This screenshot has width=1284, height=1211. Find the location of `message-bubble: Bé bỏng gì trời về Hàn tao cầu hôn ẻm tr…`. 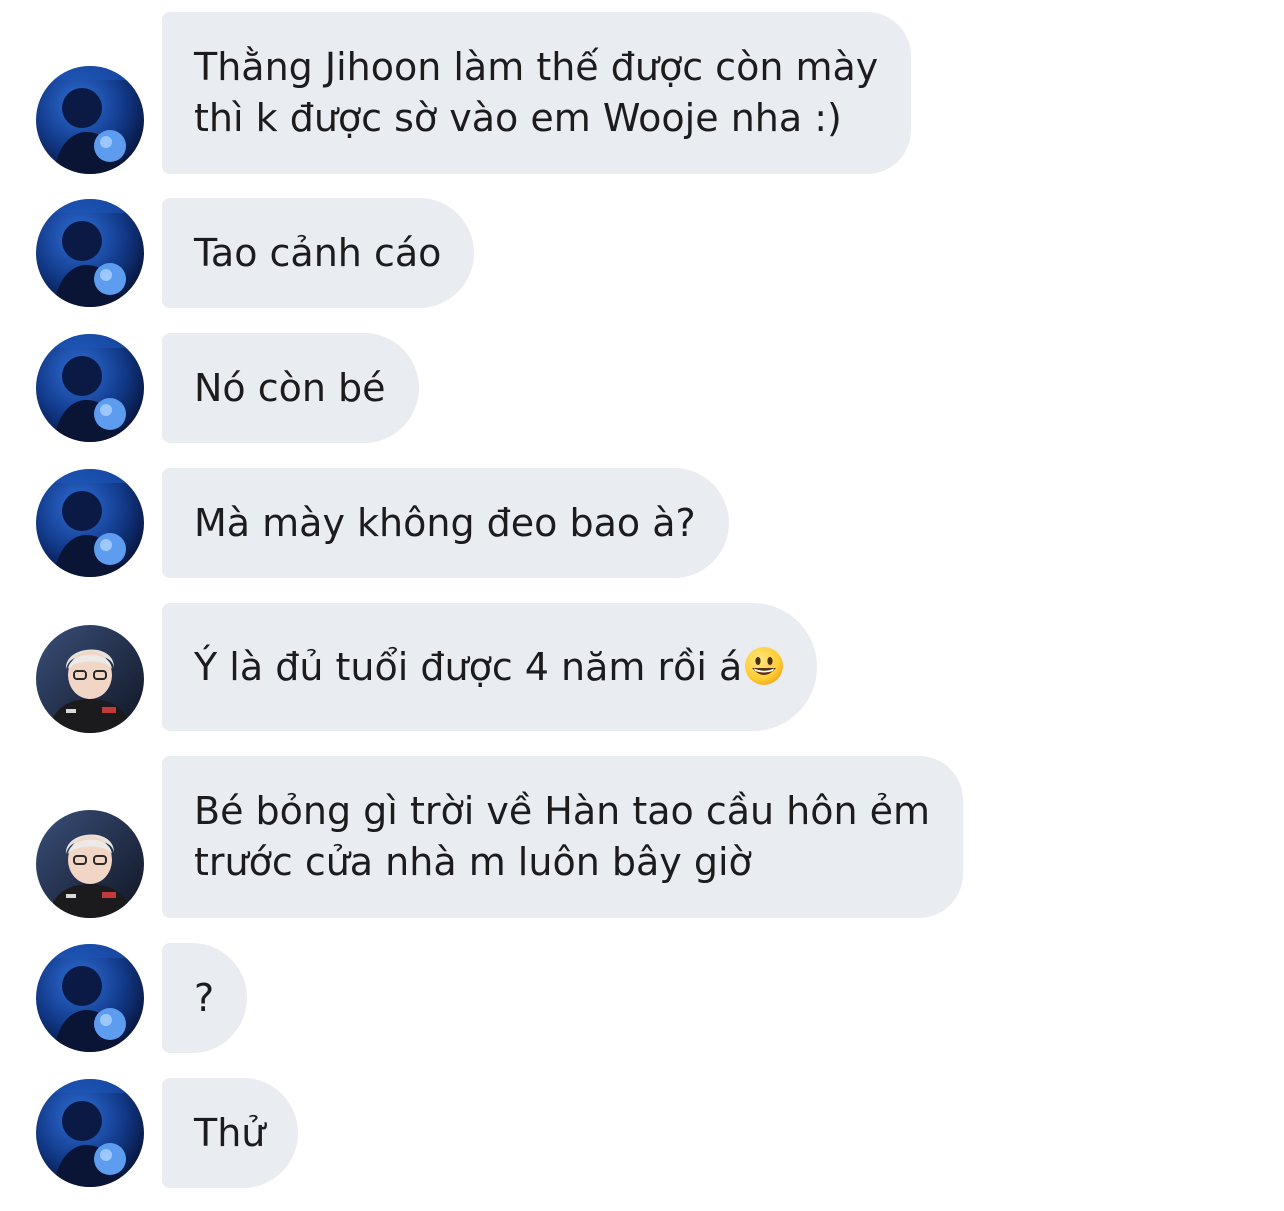

message-bubble: Bé bỏng gì trời về Hàn tao cầu hôn ẻm tr… is located at coordinates (563, 837).